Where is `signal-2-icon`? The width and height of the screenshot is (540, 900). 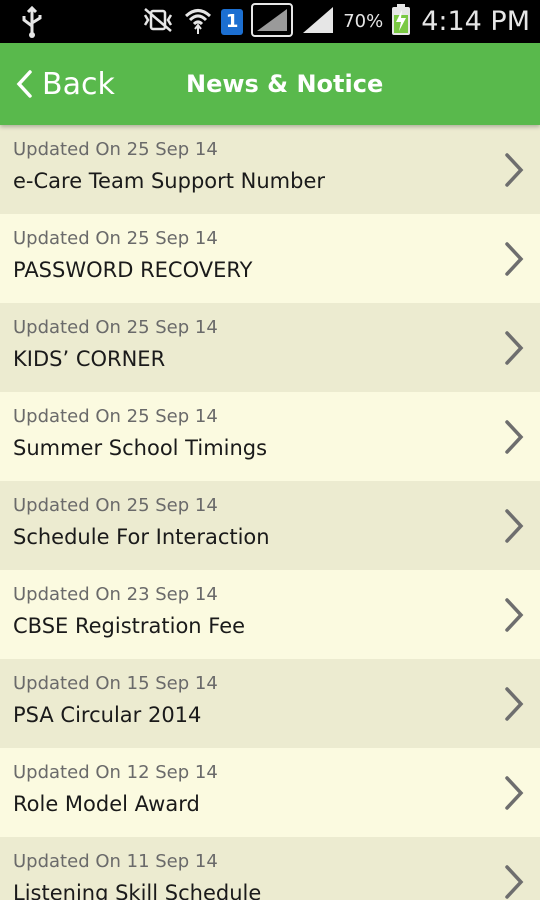
signal-2-icon is located at coordinates (318, 22).